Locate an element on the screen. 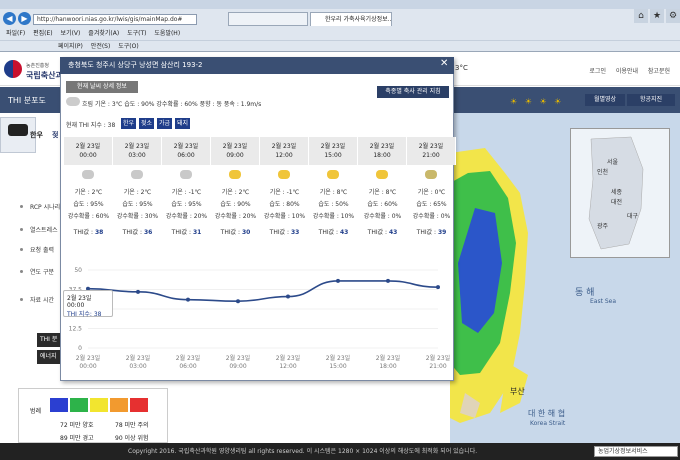  aerial-button: 항공지진 is located at coordinates (651, 100).